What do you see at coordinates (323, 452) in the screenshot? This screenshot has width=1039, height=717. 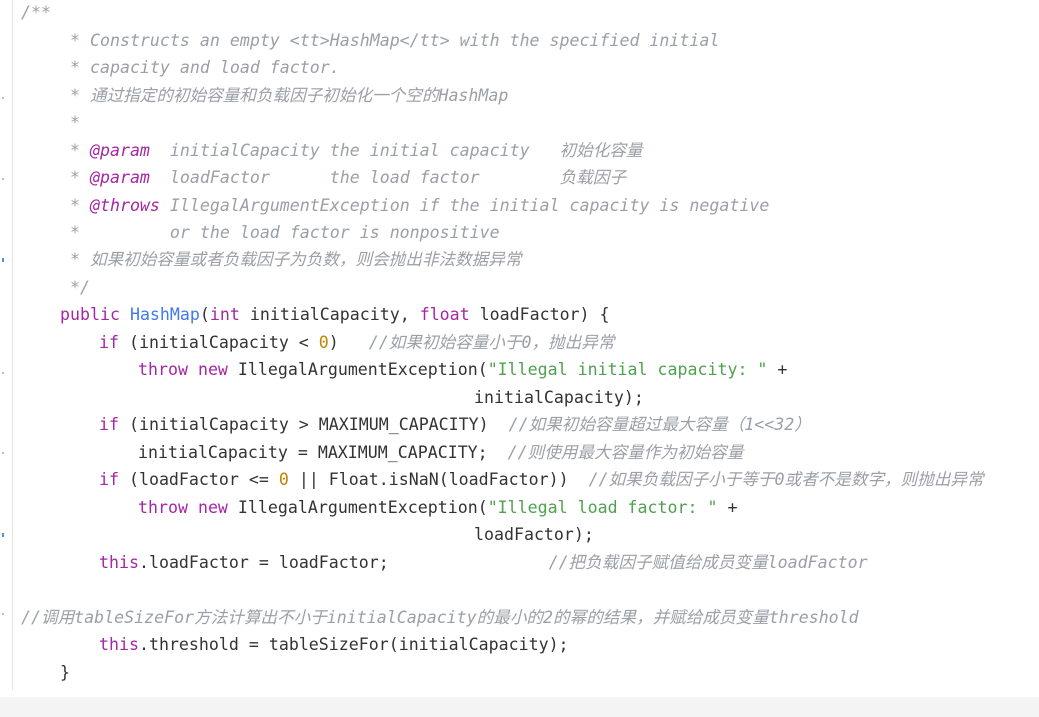 I see `code-token: initialCapacity = MAXIMUM_CAPACITY;` at bounding box center [323, 452].